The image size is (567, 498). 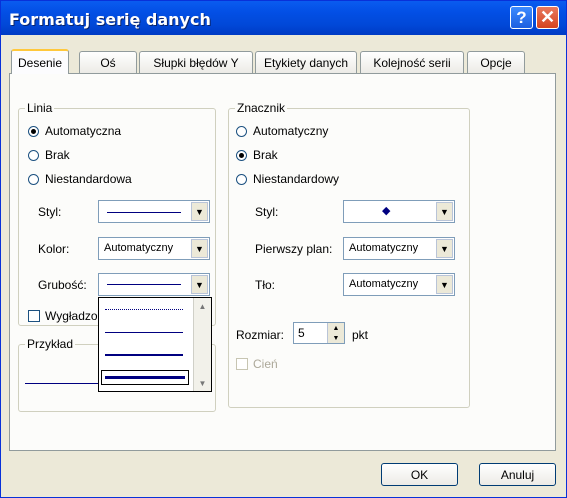 I want to click on rozmiar-label: Rozmiar:, so click(x=260, y=335).